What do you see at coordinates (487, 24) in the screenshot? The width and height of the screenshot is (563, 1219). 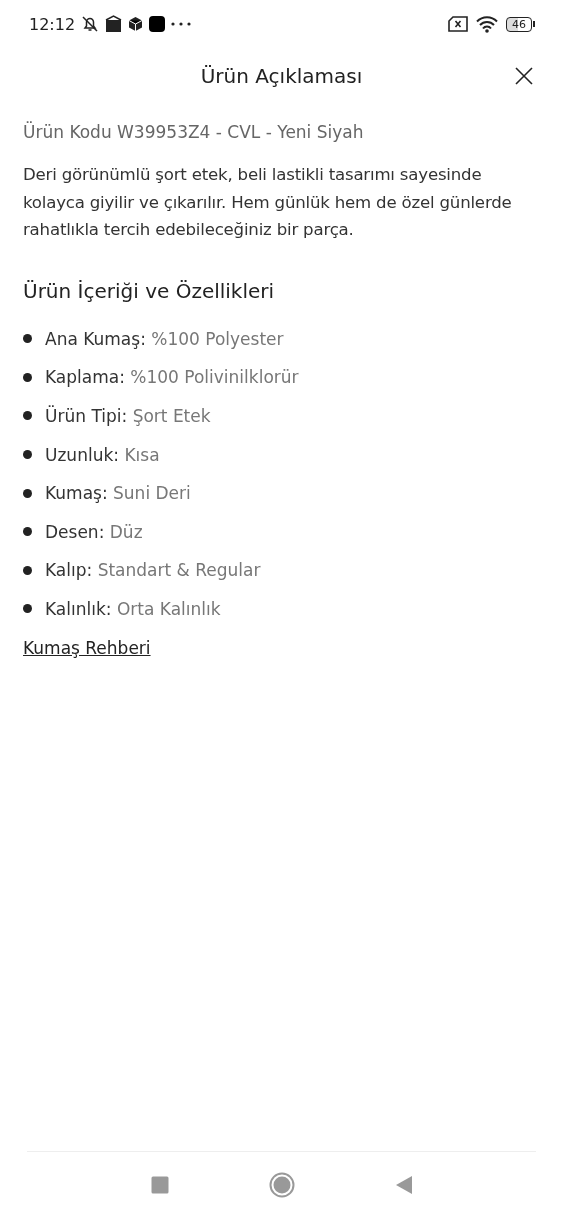 I see `wifi-icon` at bounding box center [487, 24].